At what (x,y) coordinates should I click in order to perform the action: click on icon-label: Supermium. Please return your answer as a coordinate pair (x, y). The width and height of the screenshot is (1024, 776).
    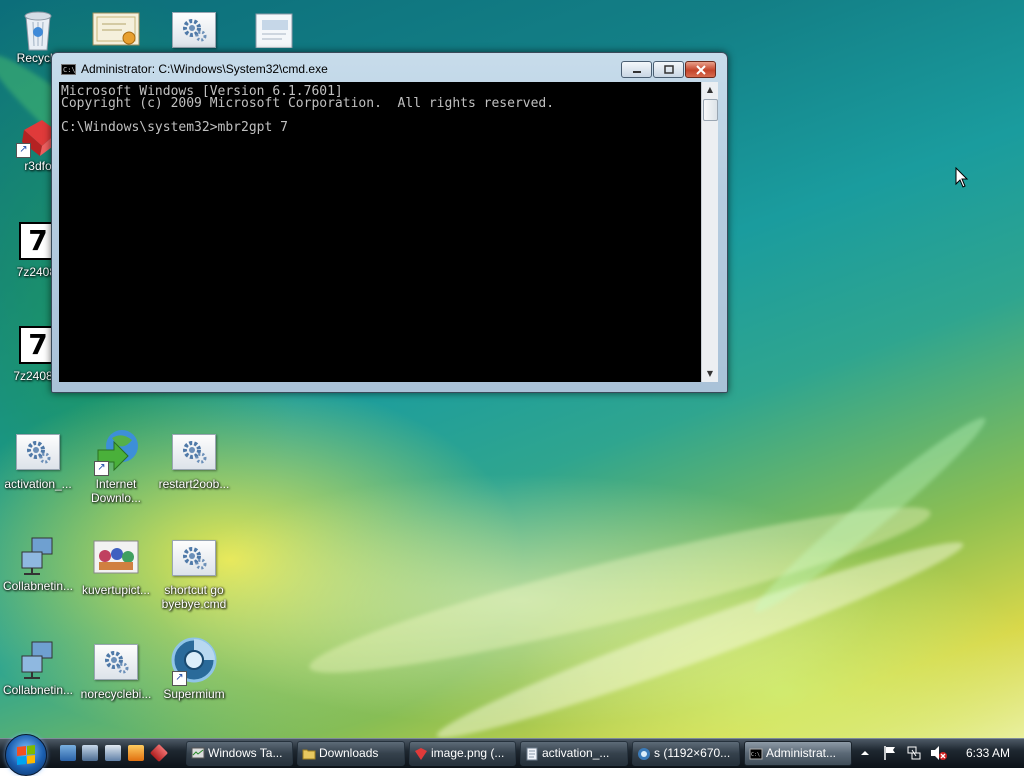
    Looking at the image, I should click on (194, 694).